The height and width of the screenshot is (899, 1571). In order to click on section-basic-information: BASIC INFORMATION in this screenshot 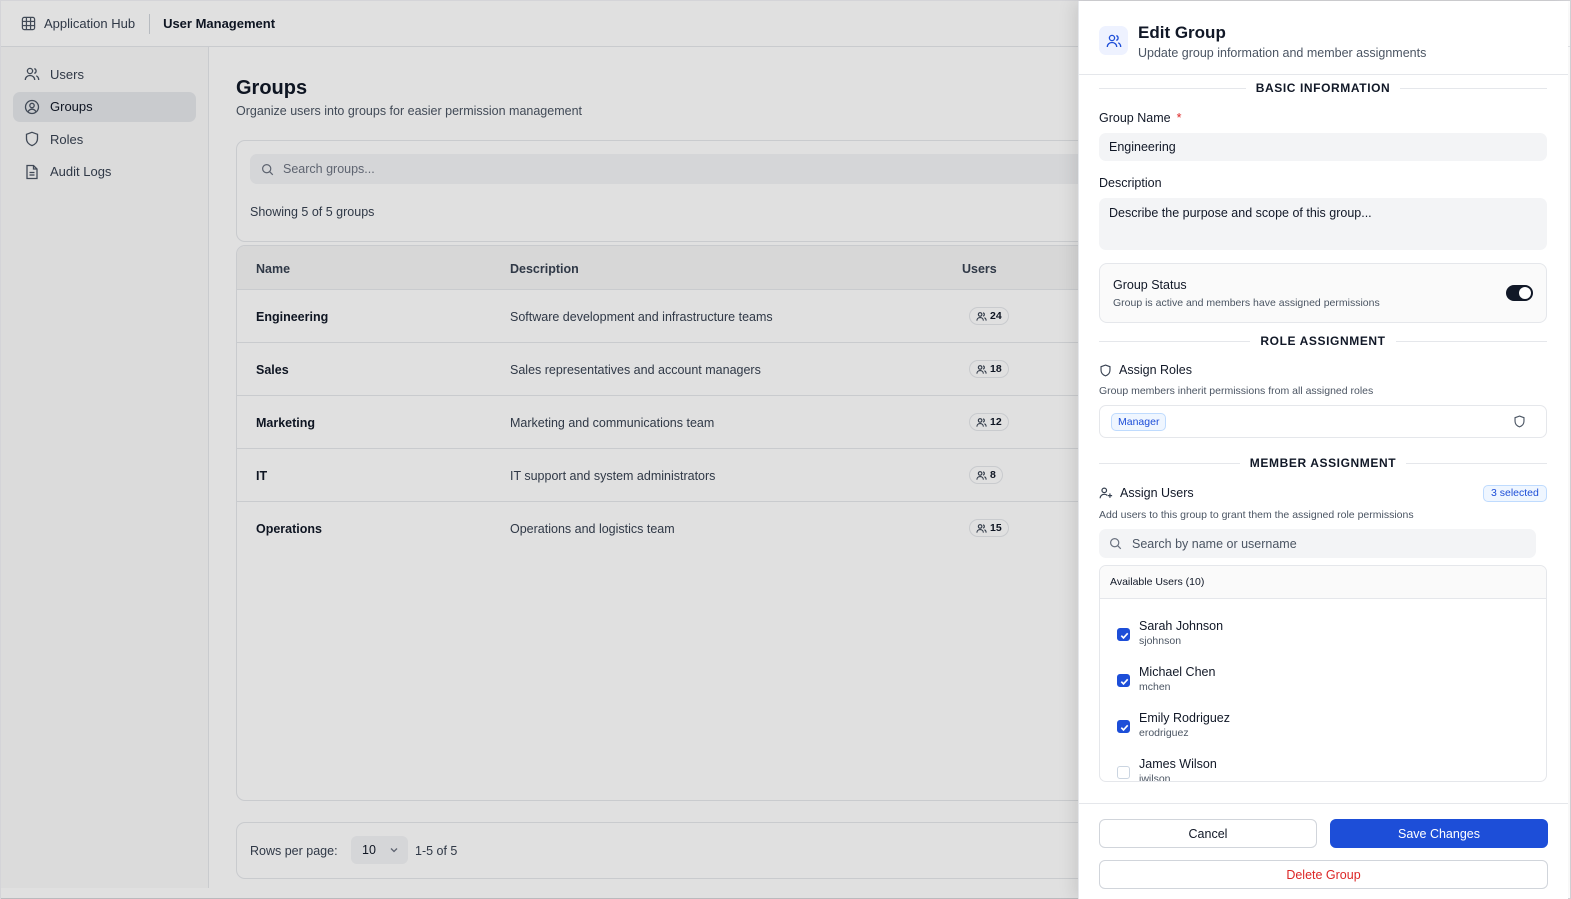, I will do `click(1323, 88)`.